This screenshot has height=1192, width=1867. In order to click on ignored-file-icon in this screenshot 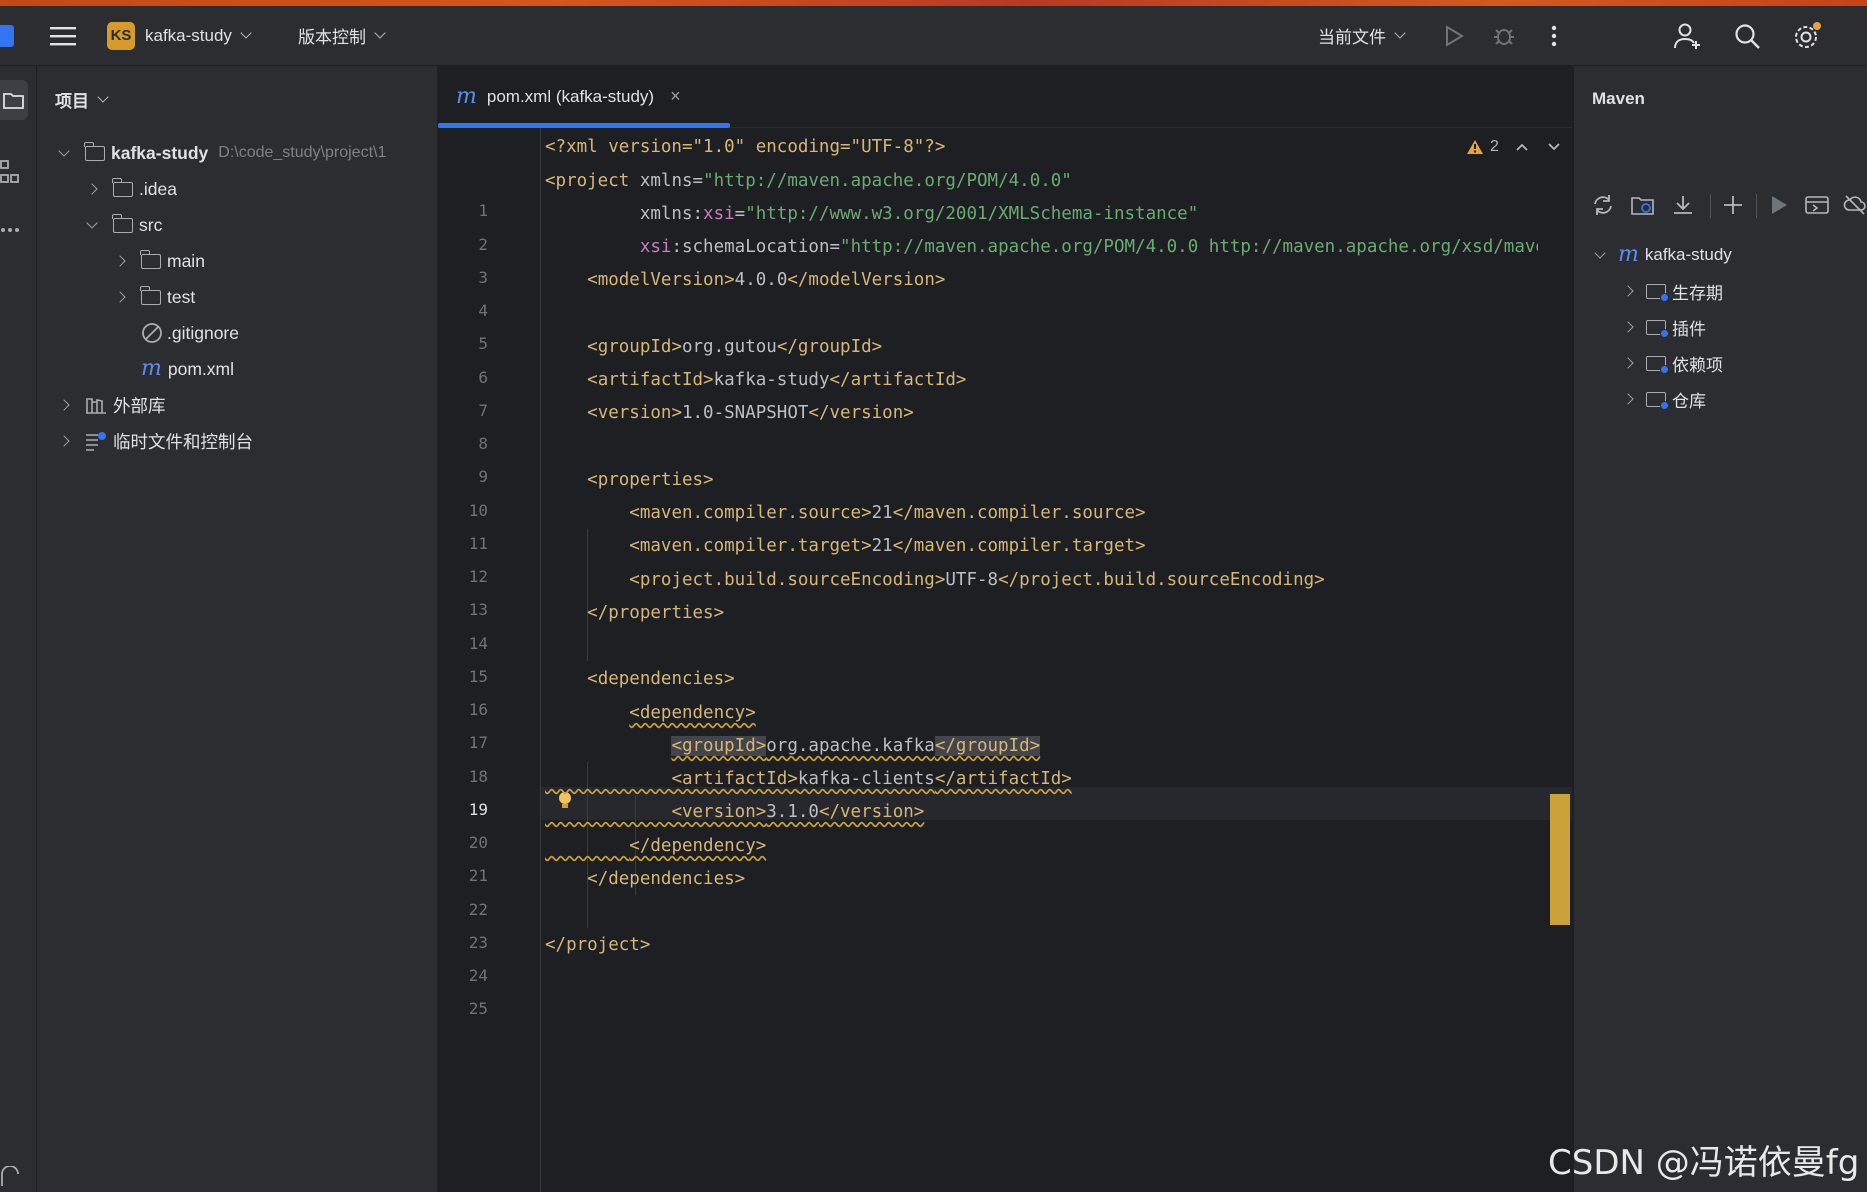, I will do `click(152, 333)`.